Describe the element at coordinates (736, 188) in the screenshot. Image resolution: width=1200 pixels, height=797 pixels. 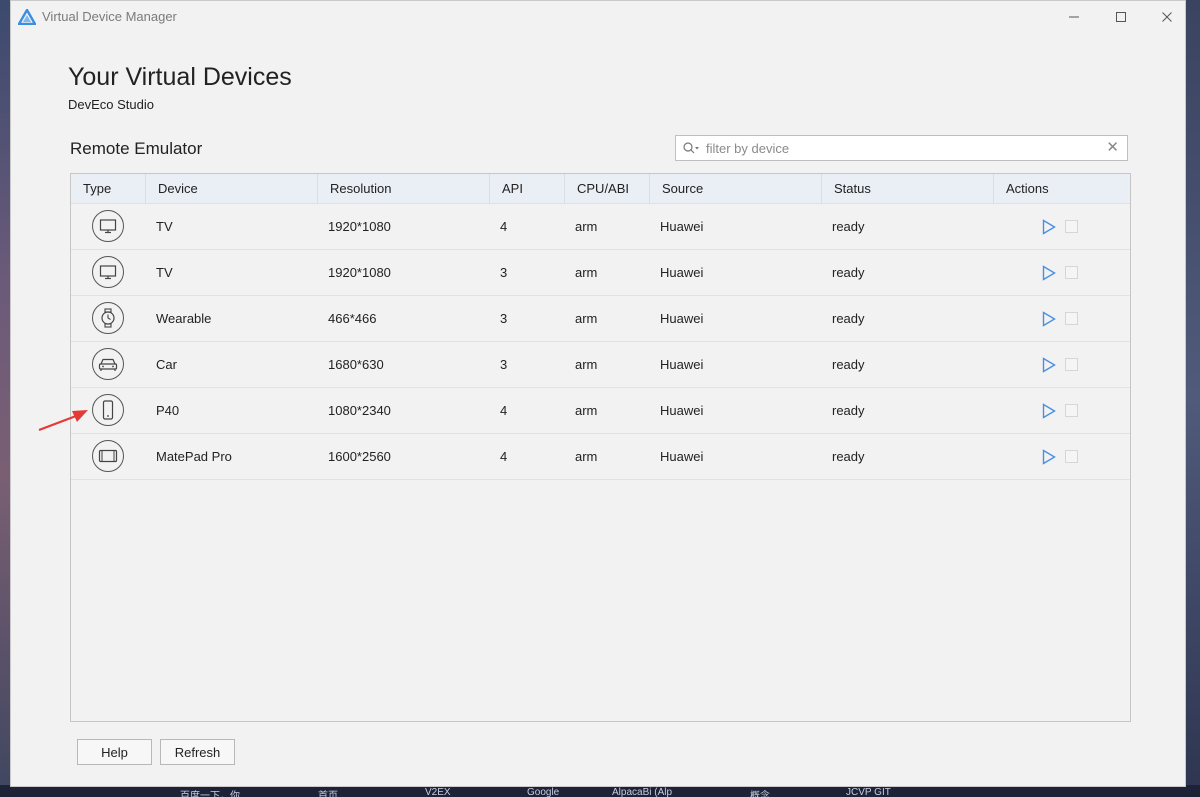
I see `column-header-source: Source` at that location.